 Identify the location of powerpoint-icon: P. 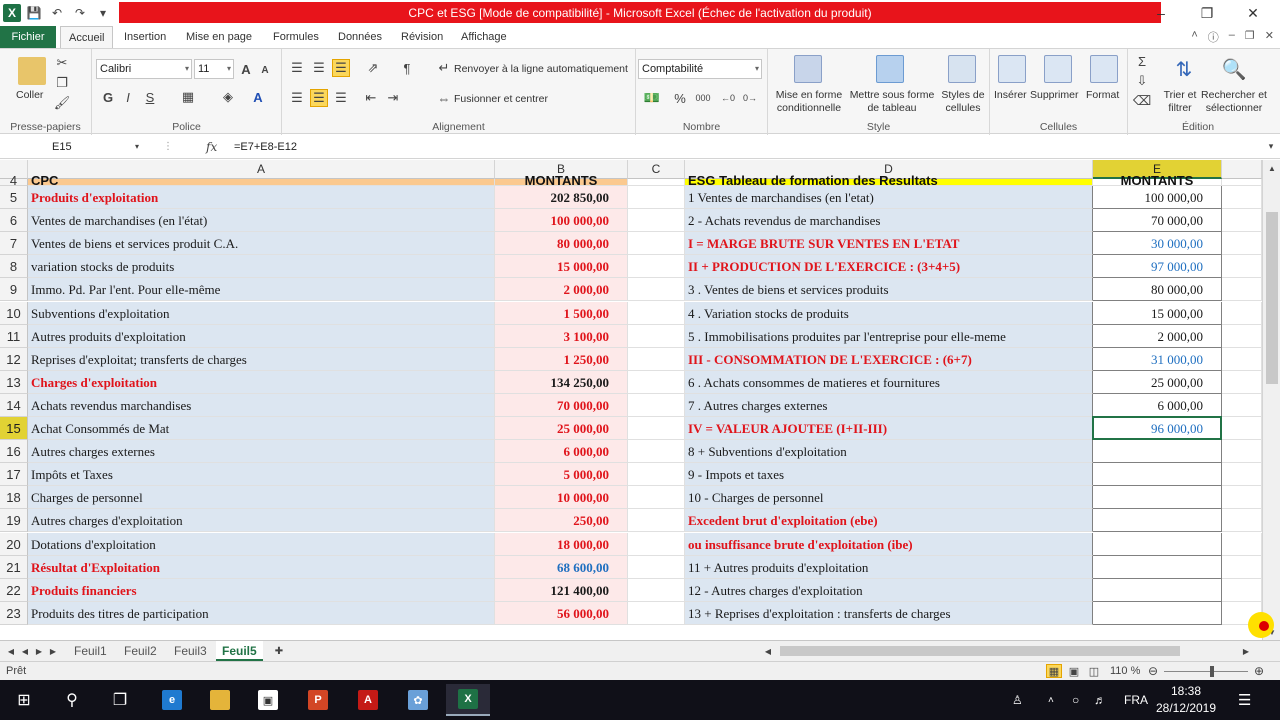
(318, 700).